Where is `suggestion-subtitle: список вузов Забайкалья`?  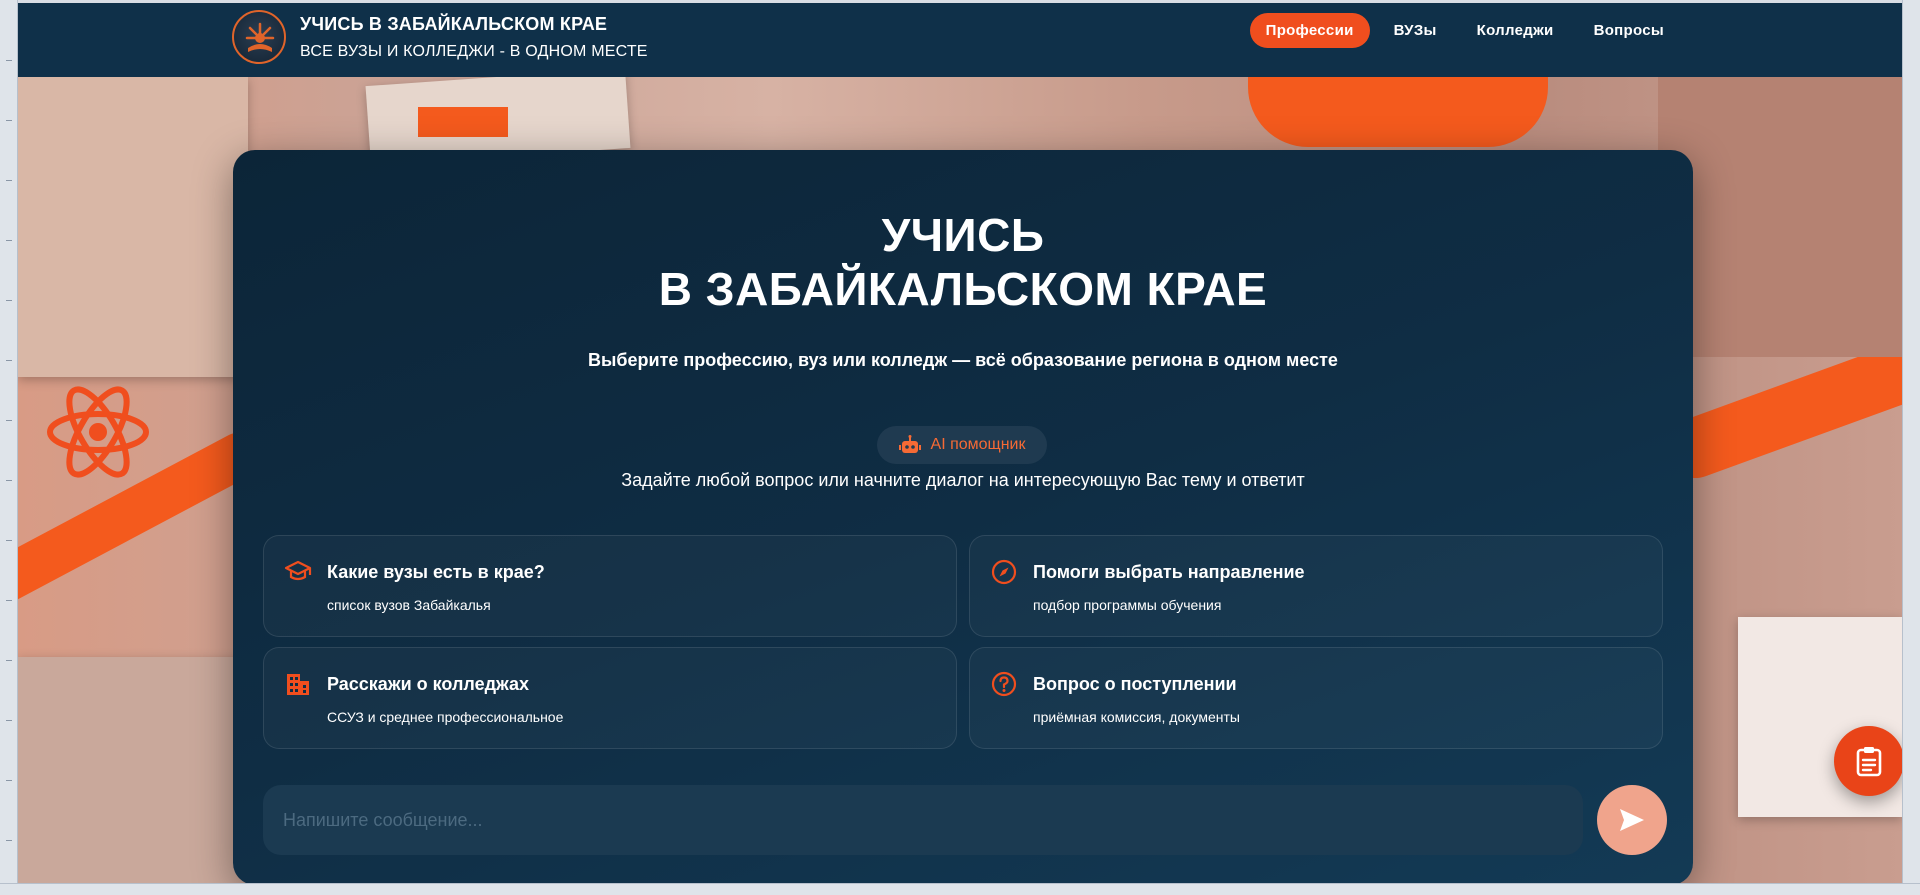
suggestion-subtitle: список вузов Забайкалья is located at coordinates (409, 605).